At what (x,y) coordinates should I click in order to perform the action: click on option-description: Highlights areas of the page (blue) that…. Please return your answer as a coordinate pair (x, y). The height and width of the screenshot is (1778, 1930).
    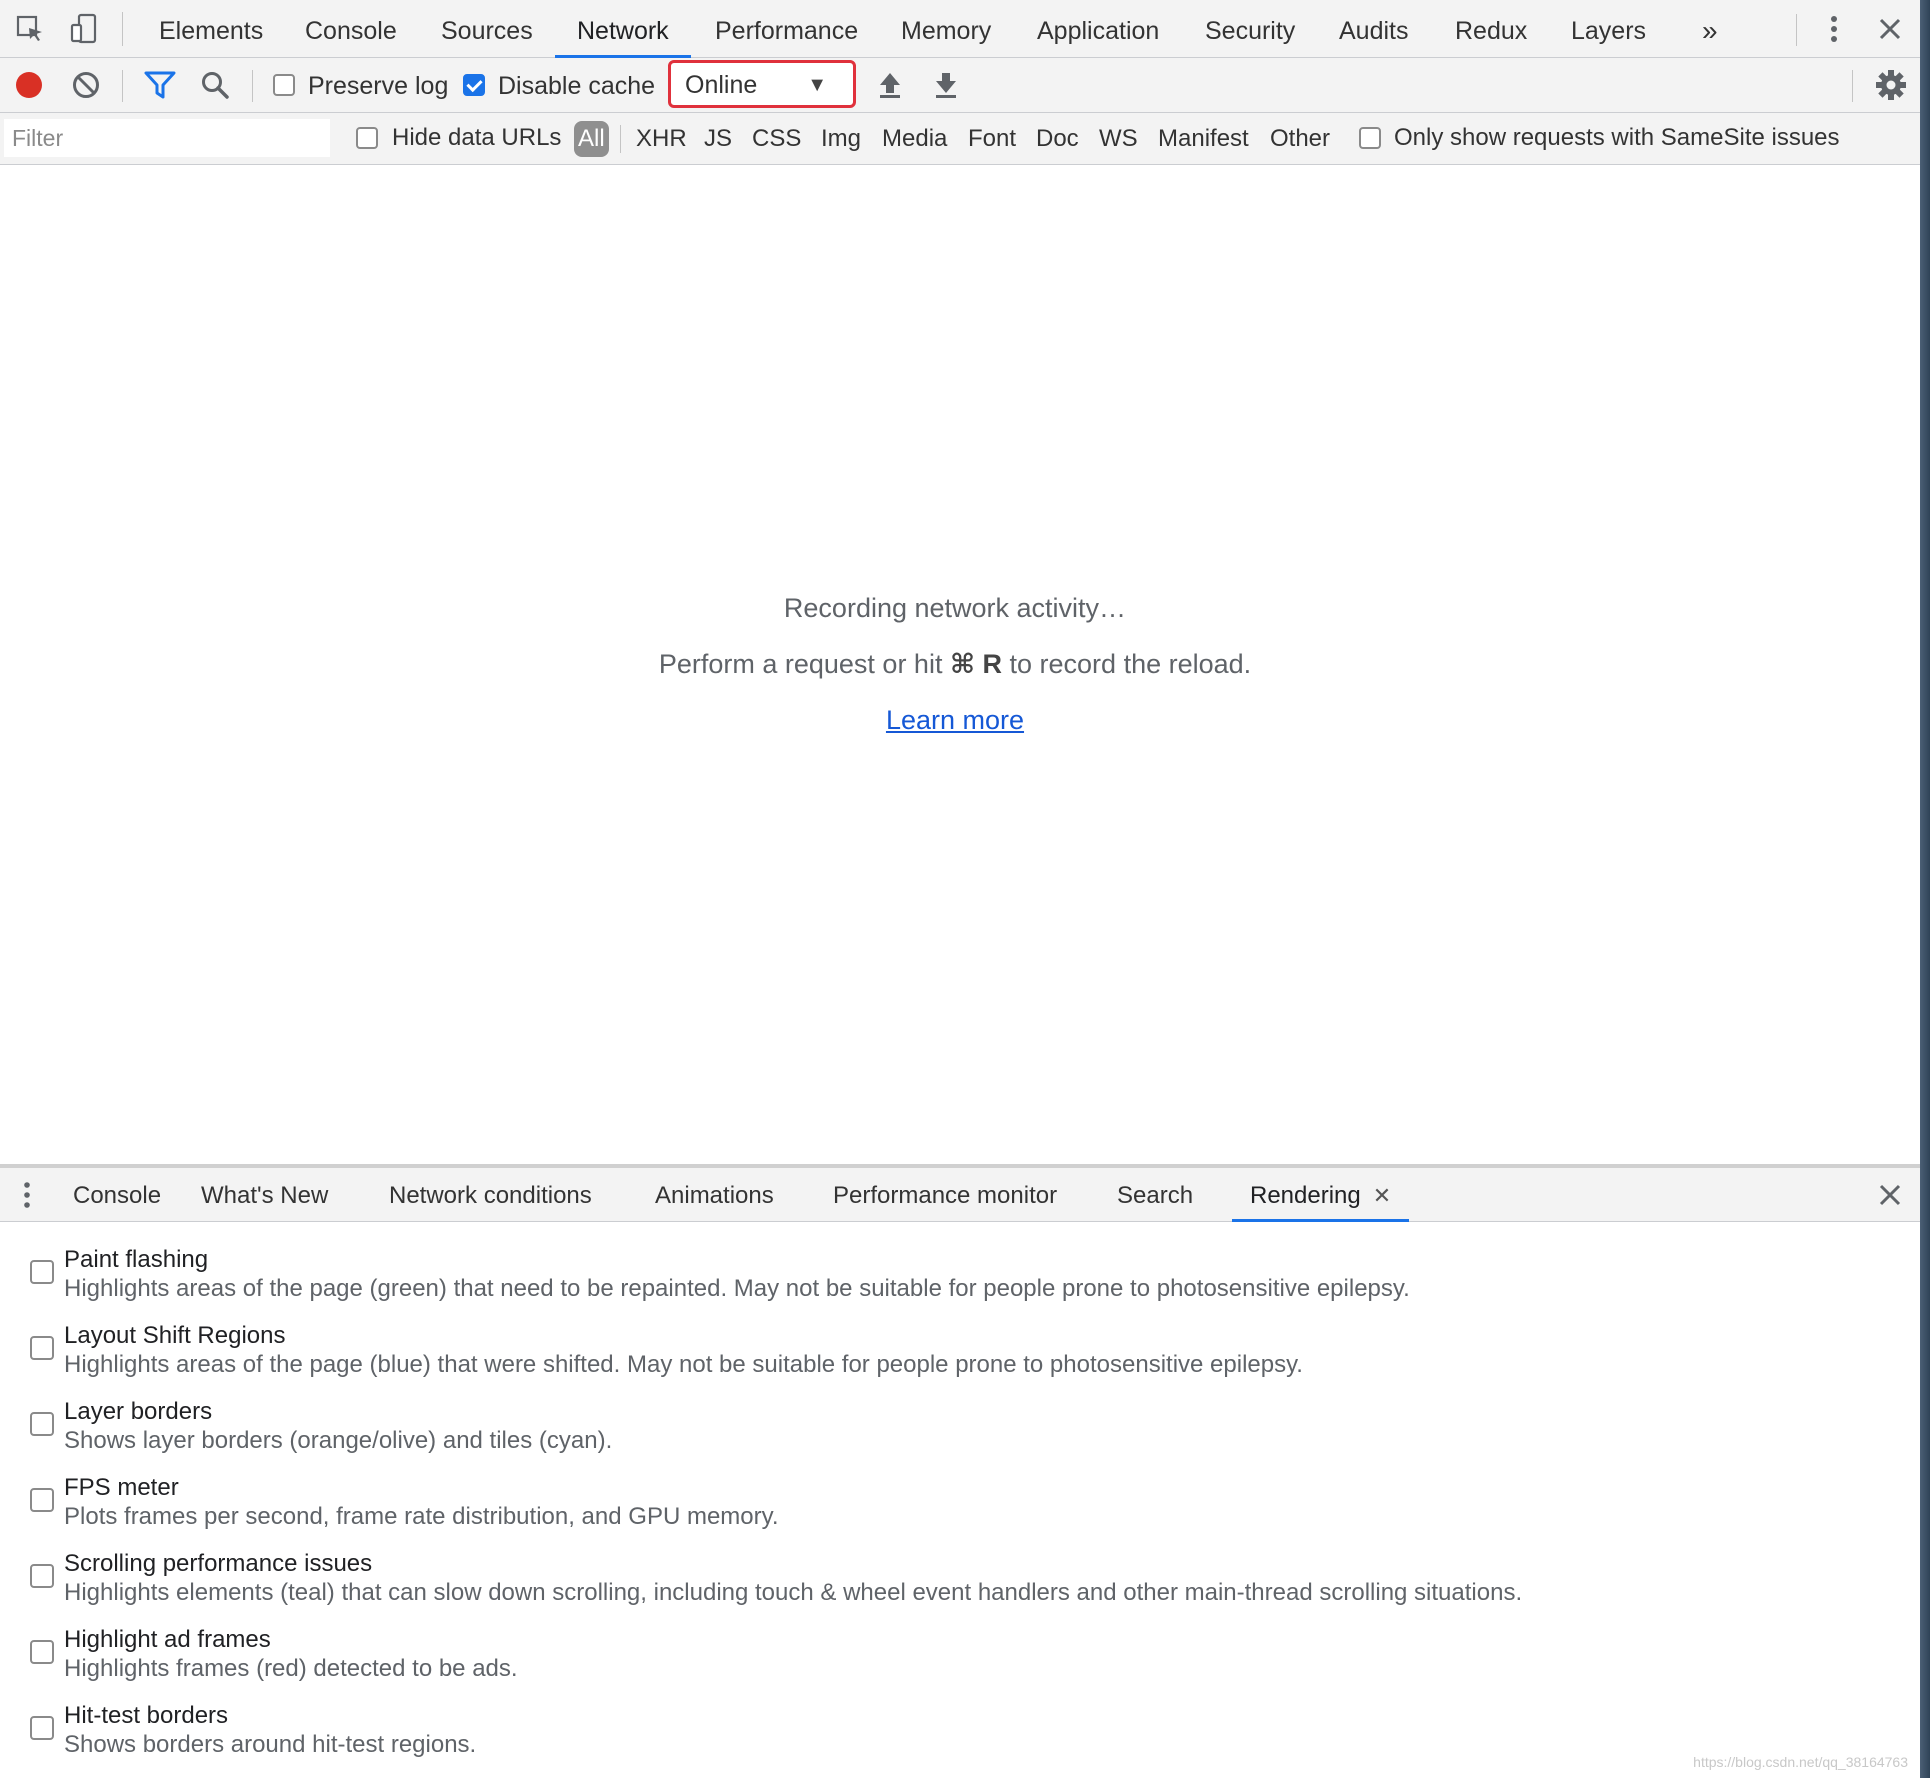
    Looking at the image, I should click on (683, 1364).